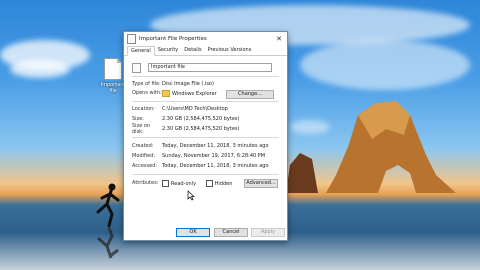  What do you see at coordinates (201, 129) in the screenshot?
I see `sizeondisk-value: 2.30 GB (2,584,475,520 bytes)` at bounding box center [201, 129].